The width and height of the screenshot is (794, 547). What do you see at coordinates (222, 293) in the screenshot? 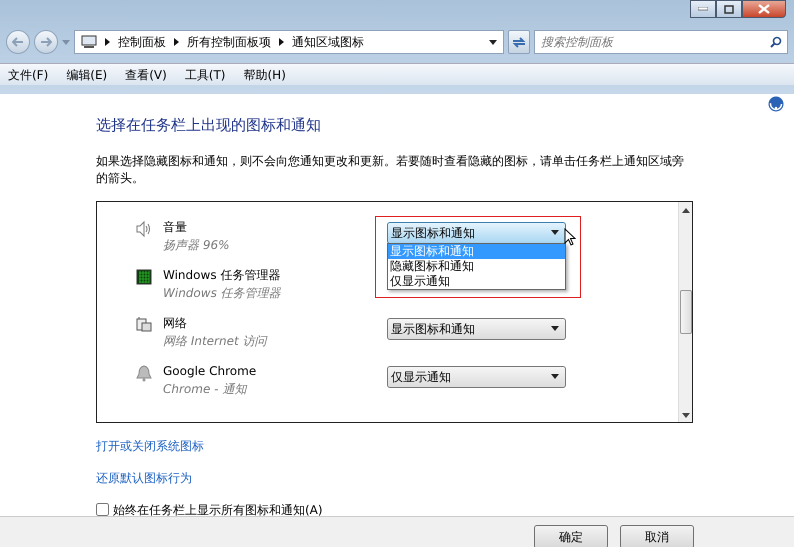
I see `app-subtitle: Windows 任务管理器` at bounding box center [222, 293].